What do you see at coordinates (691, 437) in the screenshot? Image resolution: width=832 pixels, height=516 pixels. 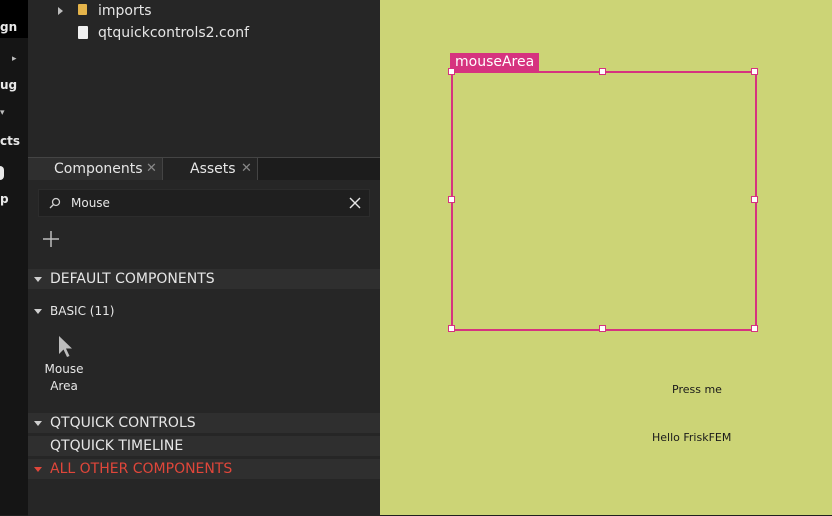 I see `hello-text: Hello FriskFEM` at bounding box center [691, 437].